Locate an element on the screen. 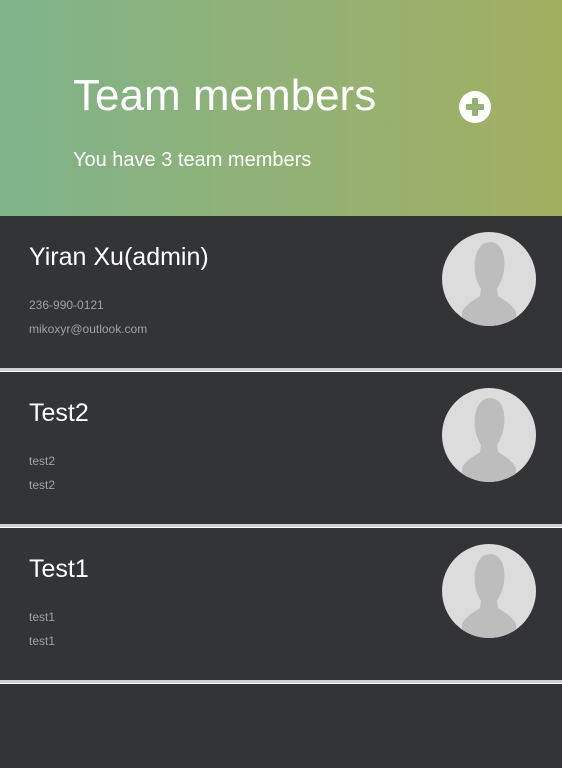 The height and width of the screenshot is (768, 562). member-name: Test2 is located at coordinates (59, 413).